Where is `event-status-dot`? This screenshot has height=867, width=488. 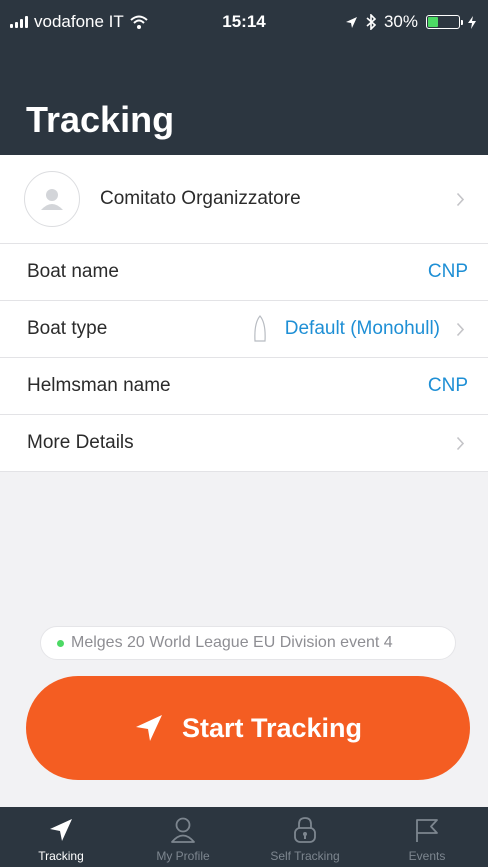 event-status-dot is located at coordinates (60, 643).